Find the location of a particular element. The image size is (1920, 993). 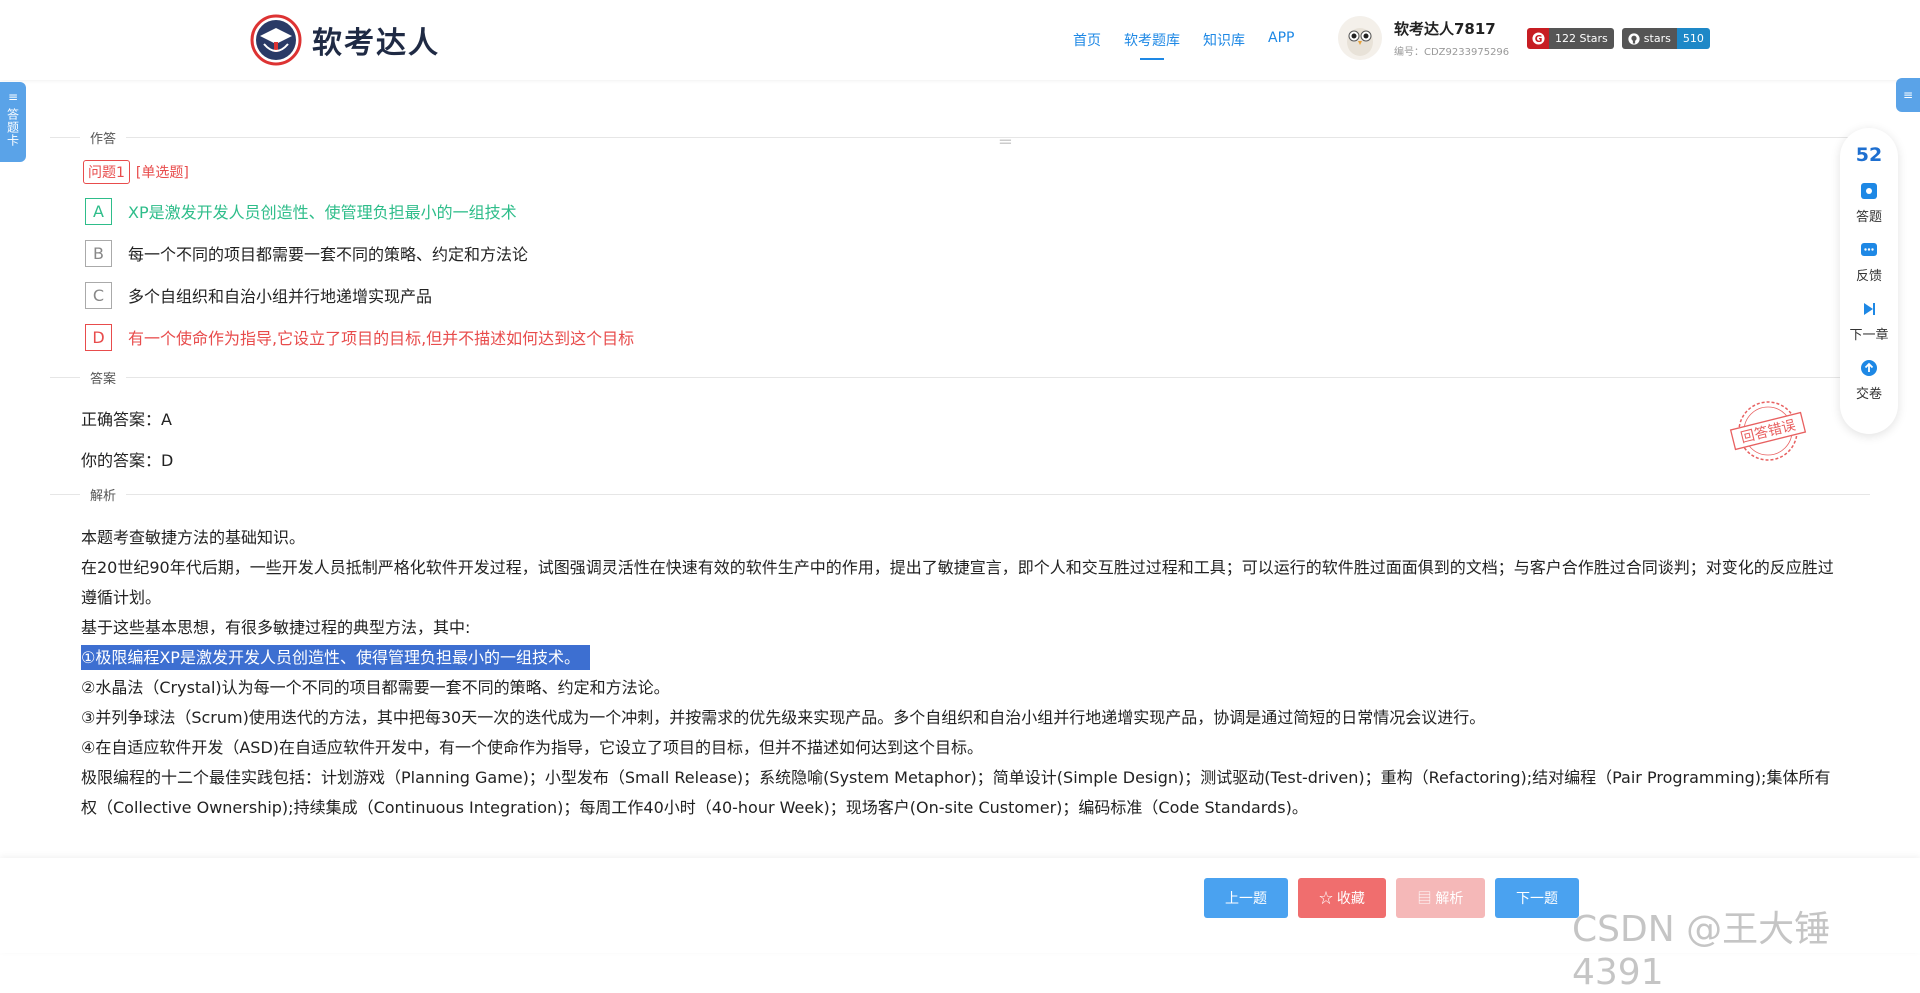

github-label-text: stars is located at coordinates (1657, 38).